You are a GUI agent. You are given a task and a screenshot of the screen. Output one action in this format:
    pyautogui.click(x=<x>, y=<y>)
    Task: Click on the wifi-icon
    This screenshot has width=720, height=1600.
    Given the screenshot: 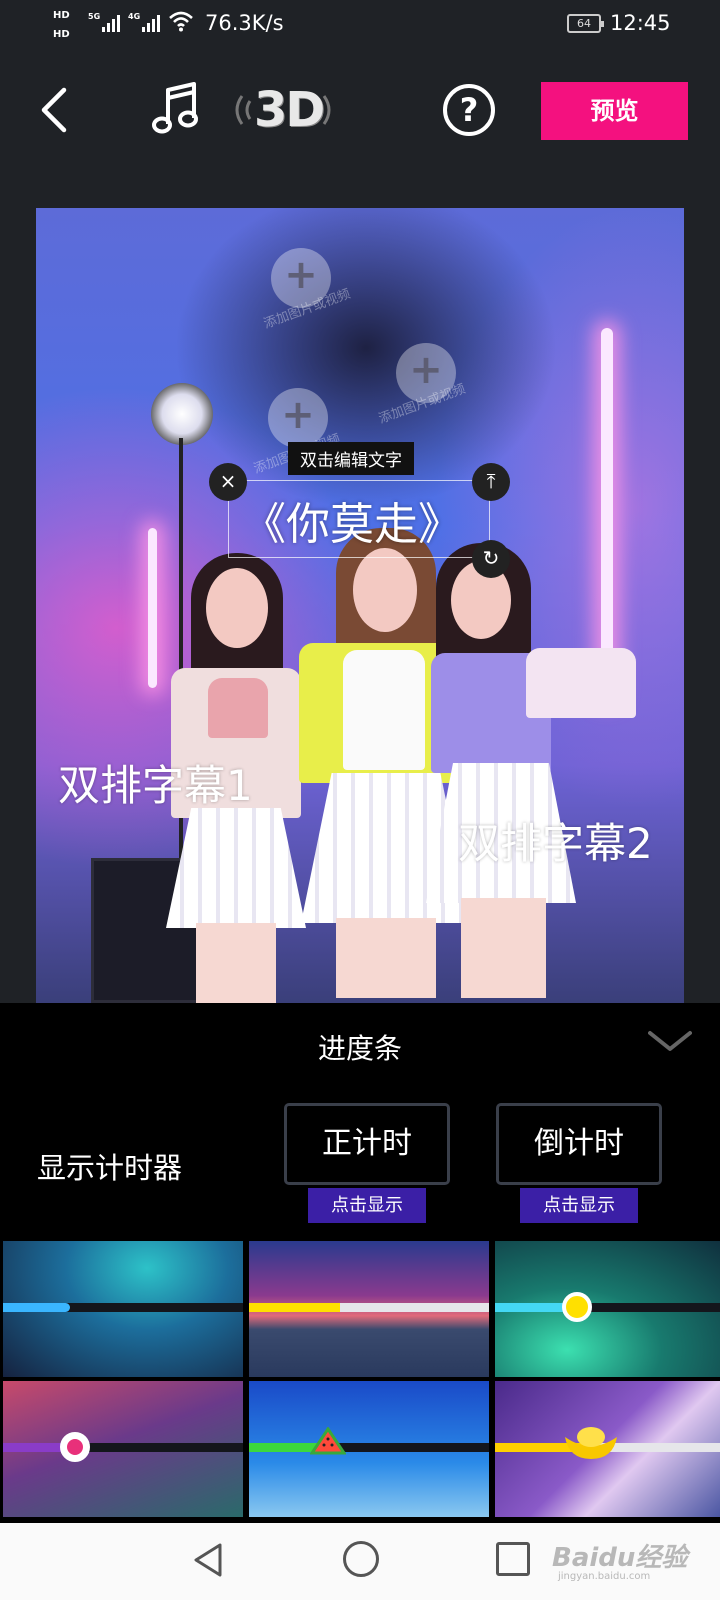 What is the action you would take?
    pyautogui.click(x=181, y=21)
    